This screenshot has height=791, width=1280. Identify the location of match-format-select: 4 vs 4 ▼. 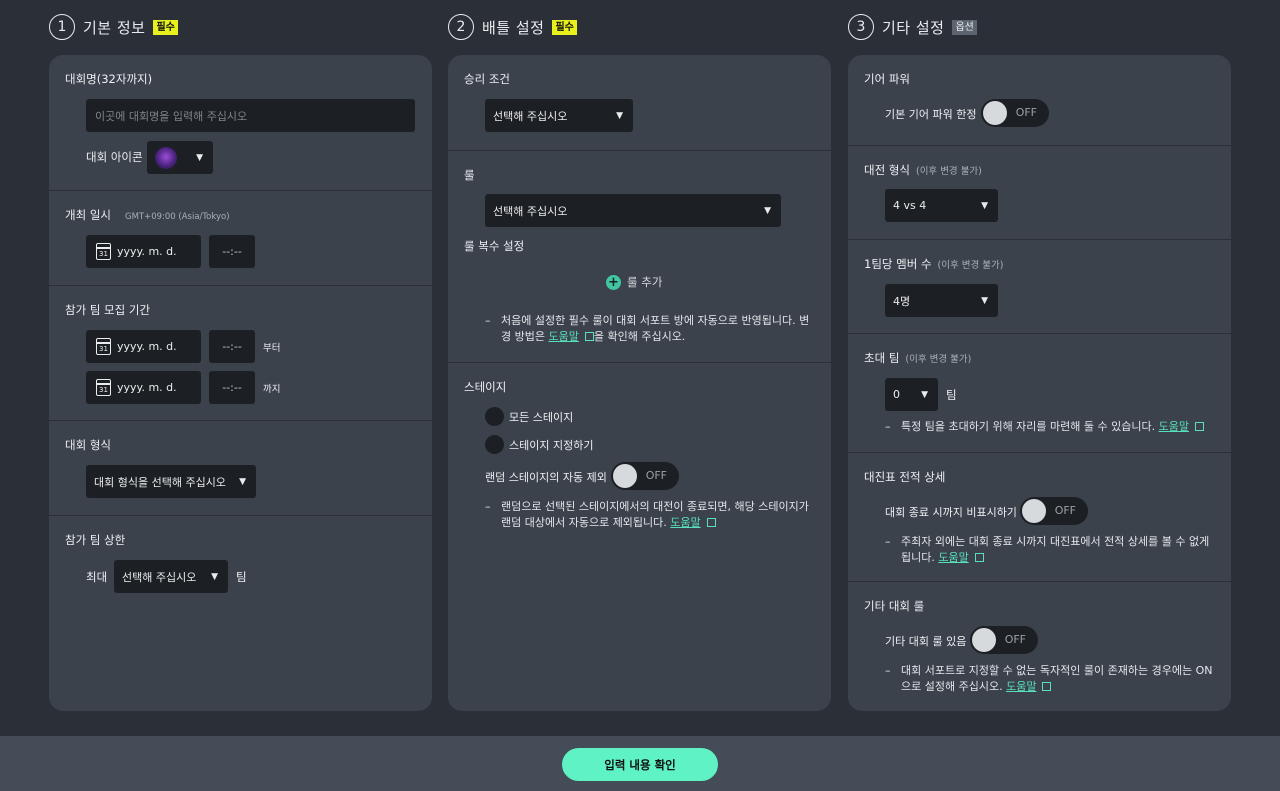
(941, 205).